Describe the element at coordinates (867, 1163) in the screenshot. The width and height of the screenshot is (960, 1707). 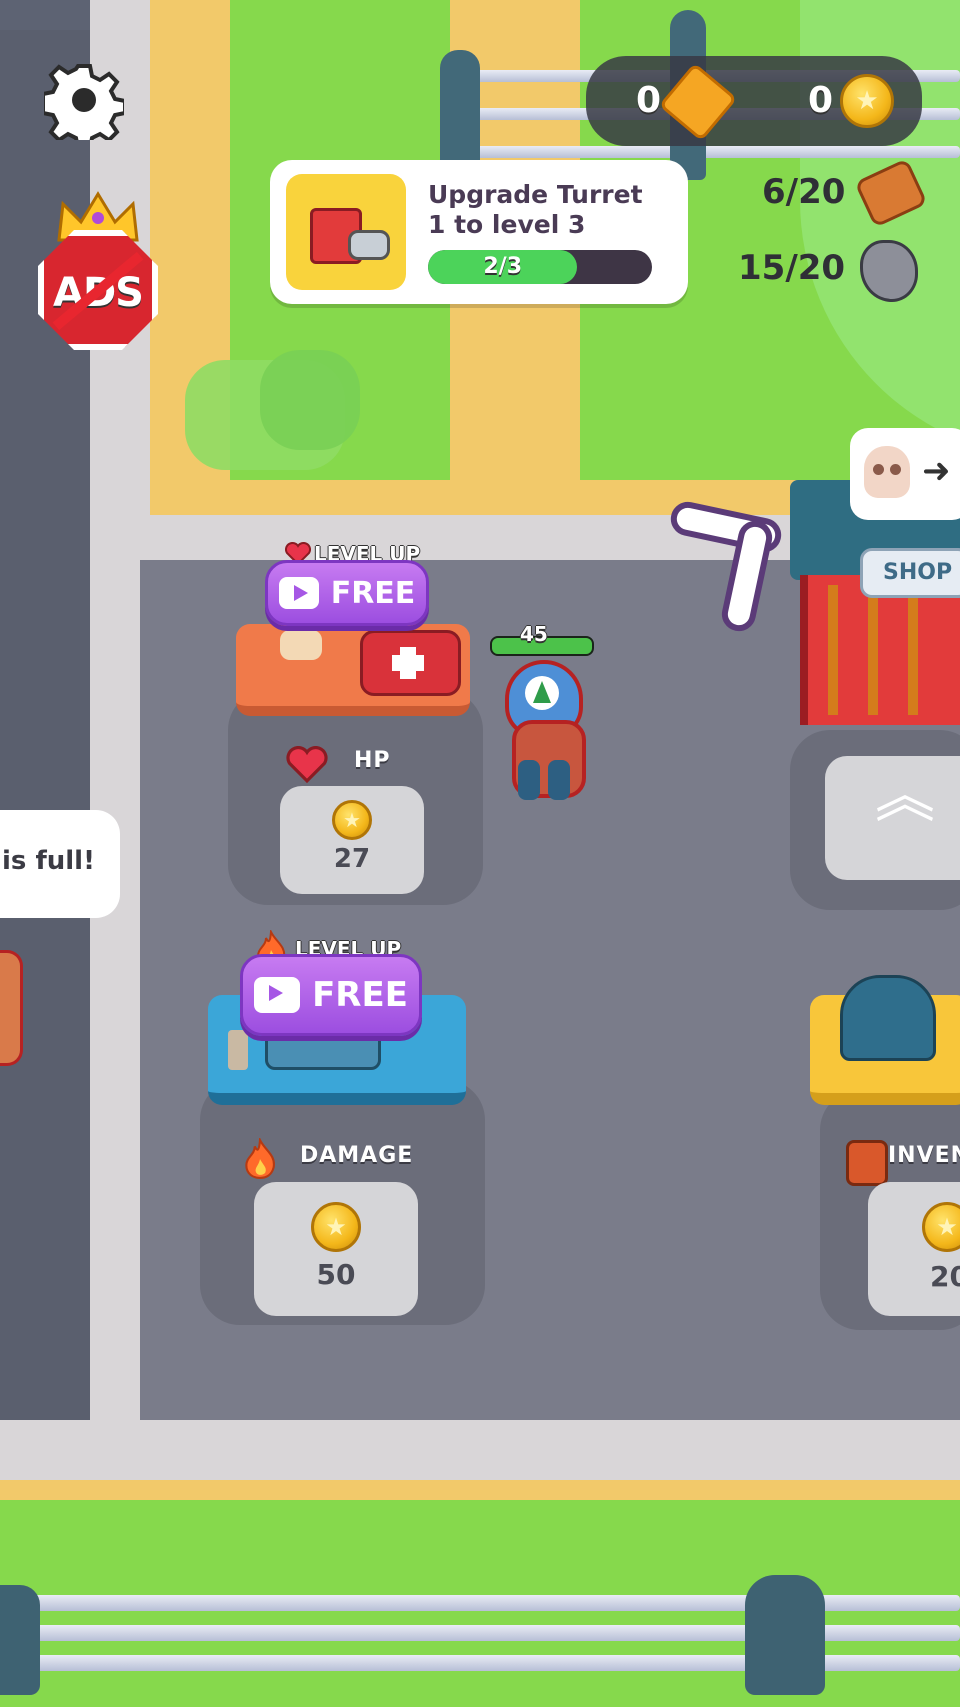
I see `backpack-small-icon` at that location.